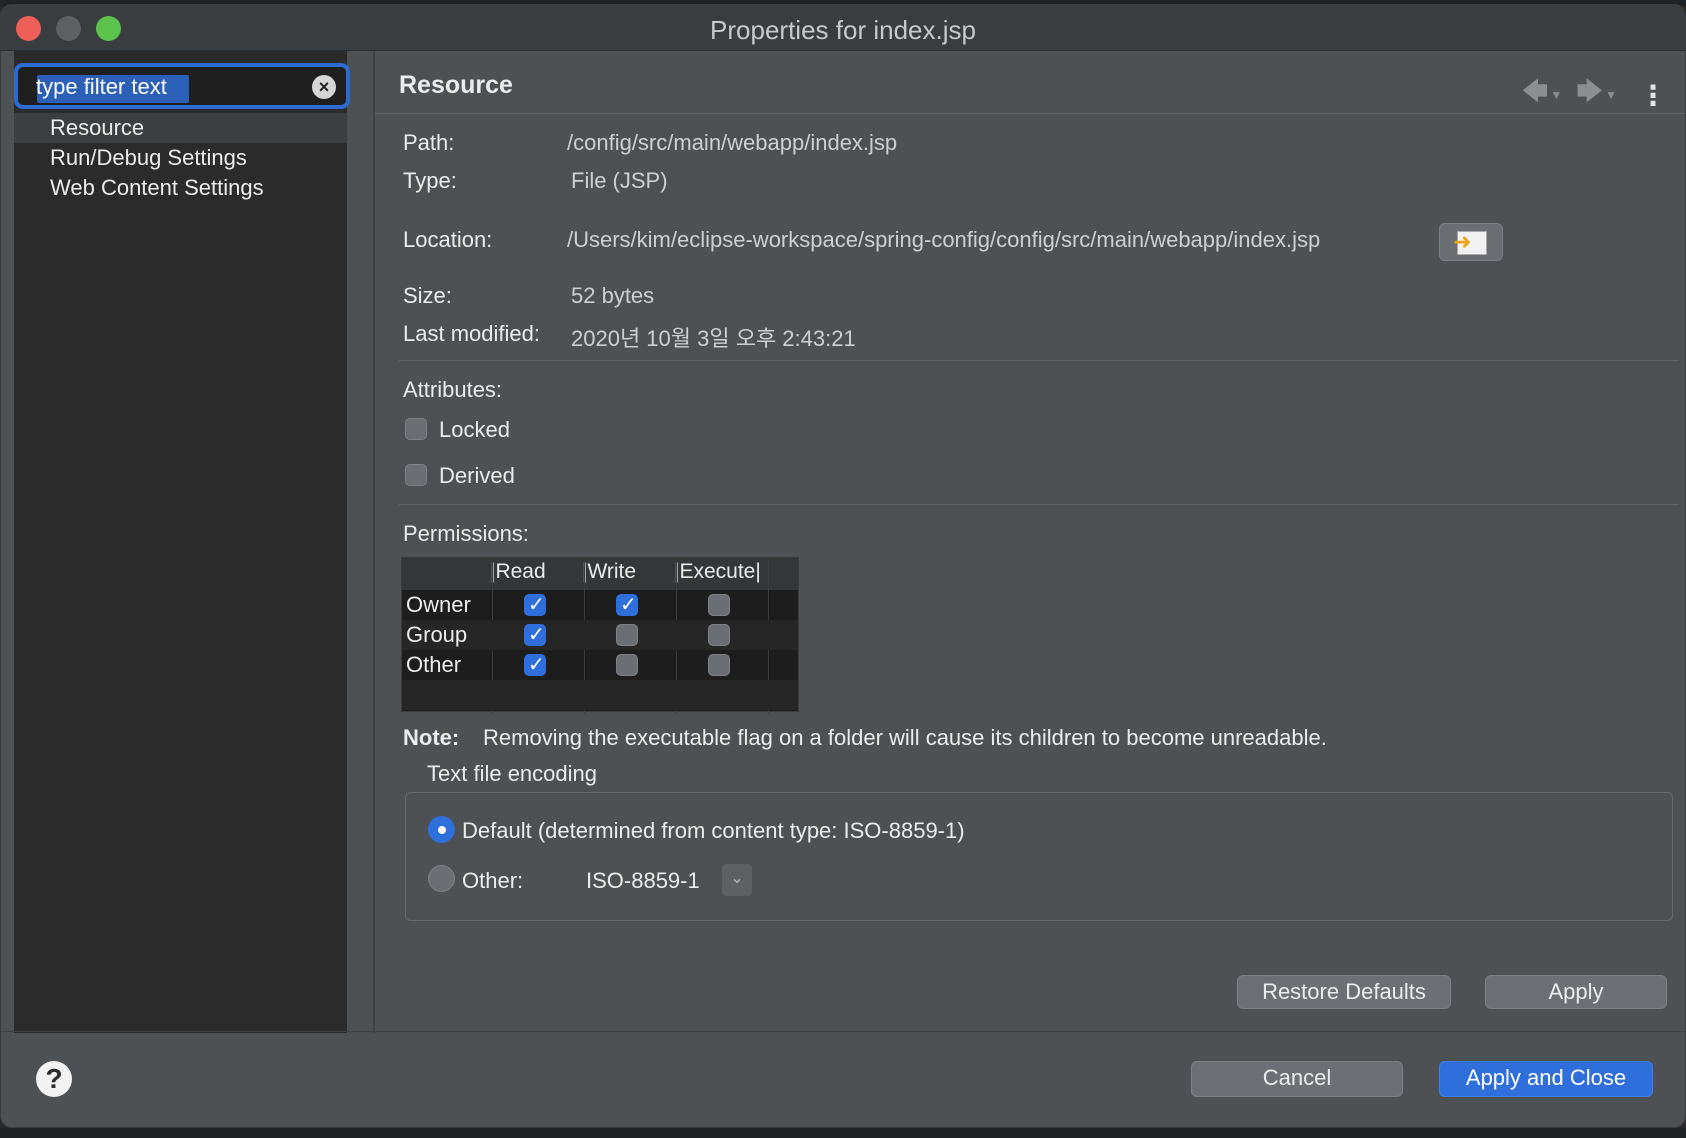 This screenshot has height=1138, width=1686. Describe the element at coordinates (493, 880) in the screenshot. I see `other-encoding-label: Other:` at that location.